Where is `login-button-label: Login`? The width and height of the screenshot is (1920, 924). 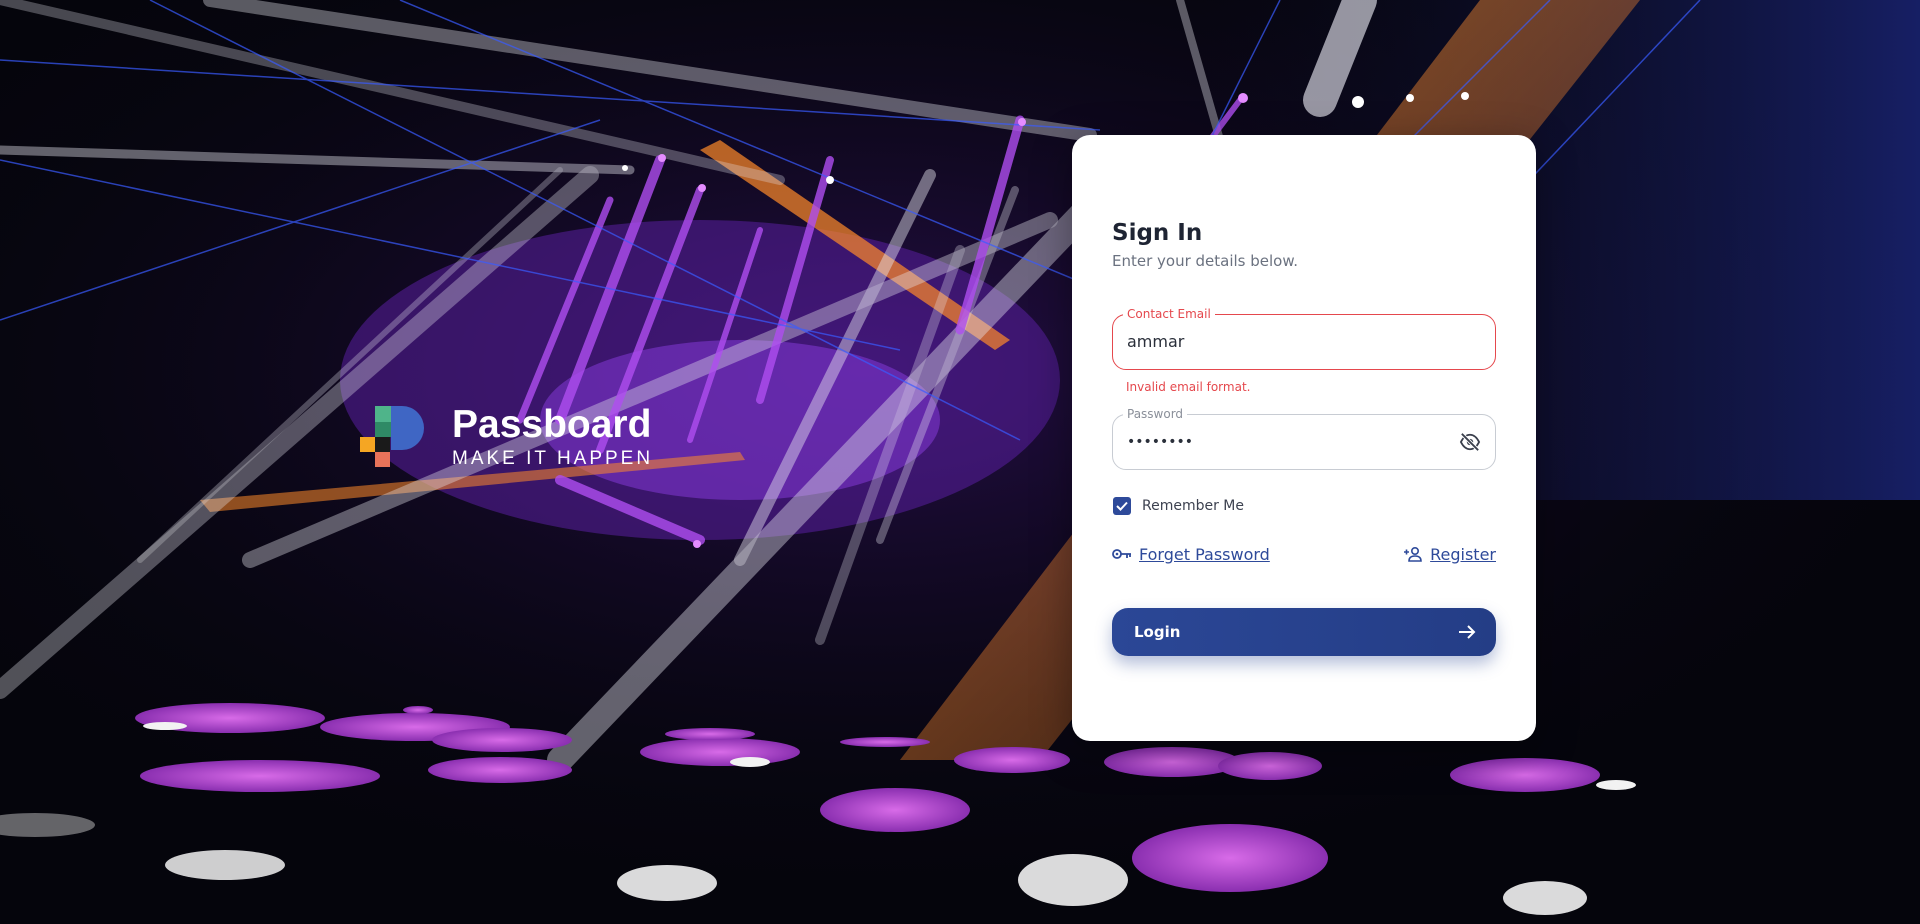
login-button-label: Login is located at coordinates (1157, 632).